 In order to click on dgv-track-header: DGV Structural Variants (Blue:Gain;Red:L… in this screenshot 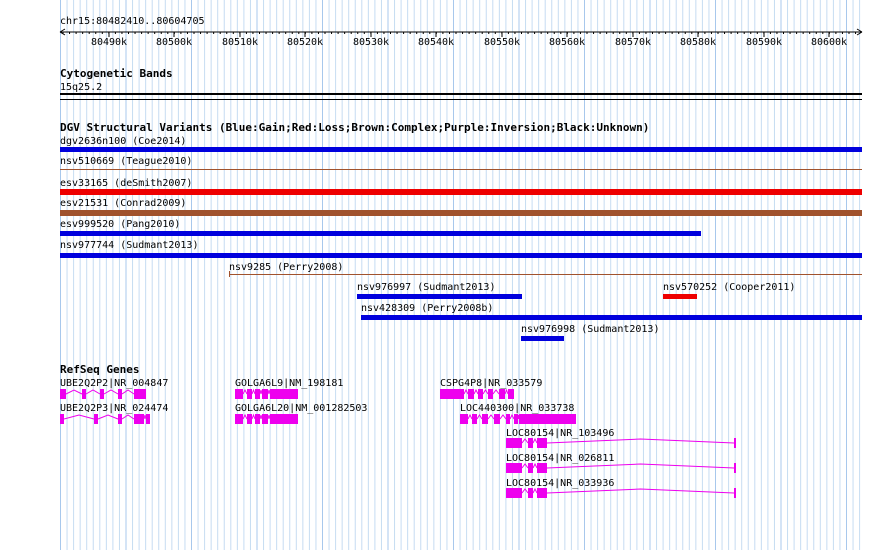, I will do `click(354, 127)`.